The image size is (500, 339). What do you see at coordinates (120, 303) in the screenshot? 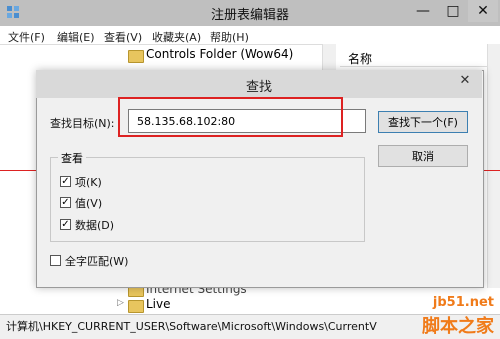
I see `expand-arrow-icon: ▷` at bounding box center [120, 303].